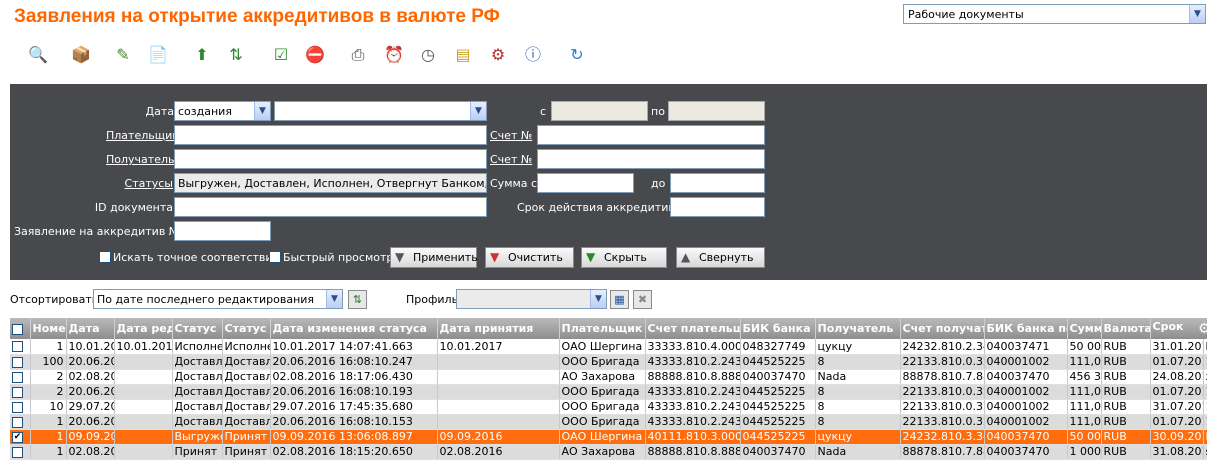 This screenshot has height=460, width=1207. I want to click on date-type-select: создания ▼, so click(222, 111).